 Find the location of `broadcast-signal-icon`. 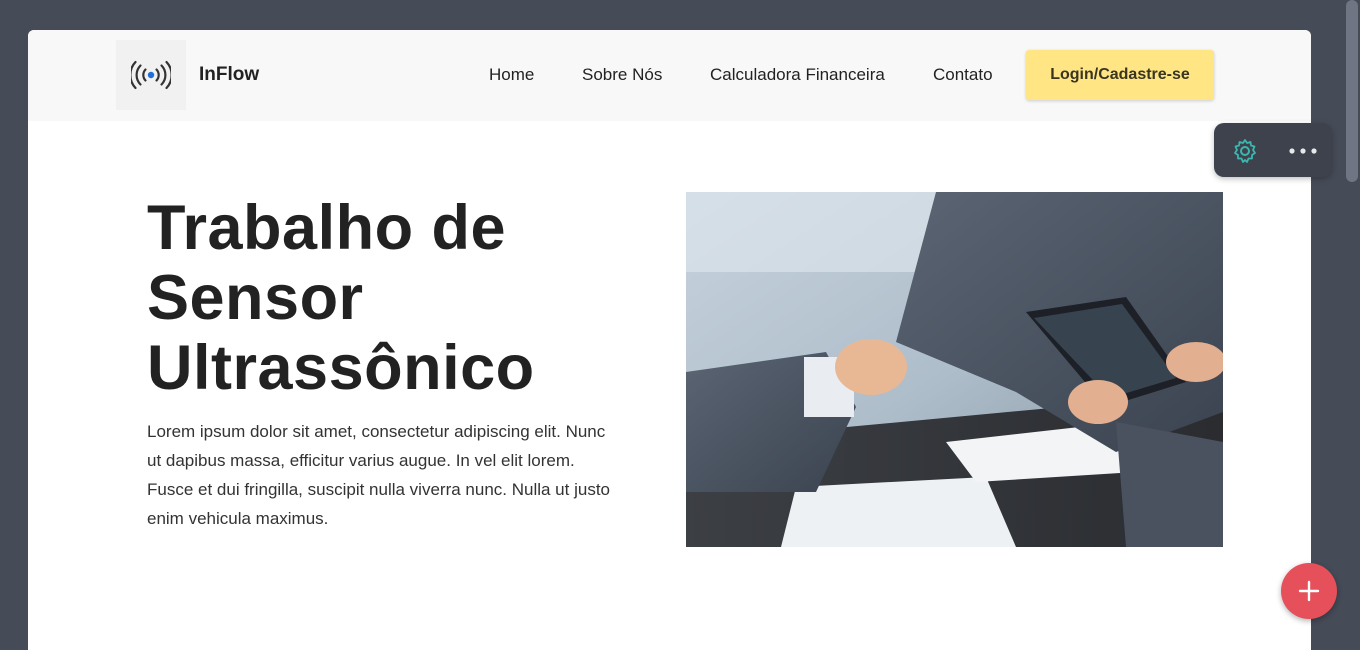

broadcast-signal-icon is located at coordinates (151, 75).